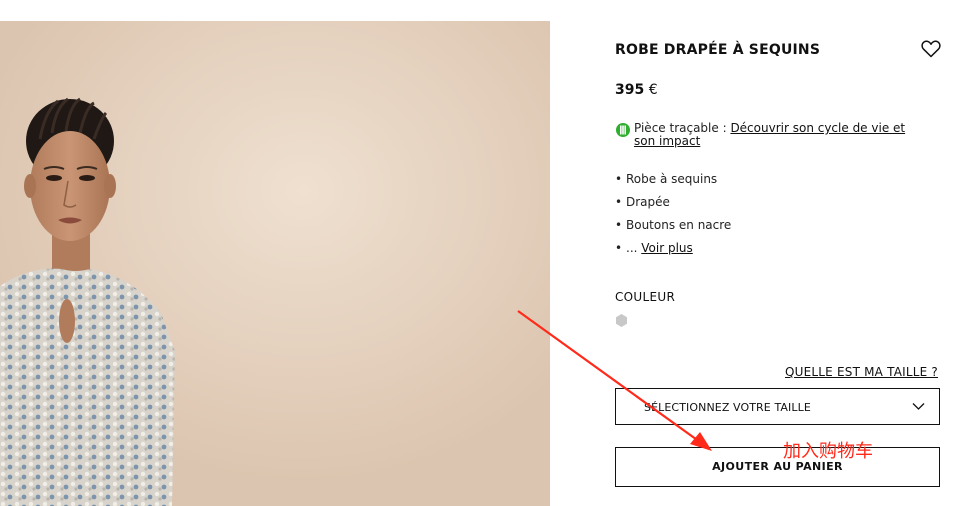 This screenshot has height=506, width=959. I want to click on price-amount: 395, so click(630, 90).